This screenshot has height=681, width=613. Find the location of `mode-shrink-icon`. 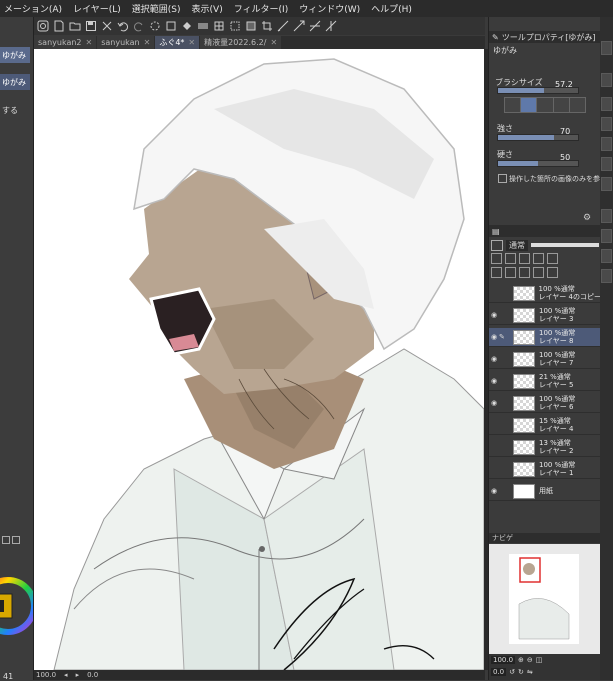

mode-shrink-icon is located at coordinates (545, 105).